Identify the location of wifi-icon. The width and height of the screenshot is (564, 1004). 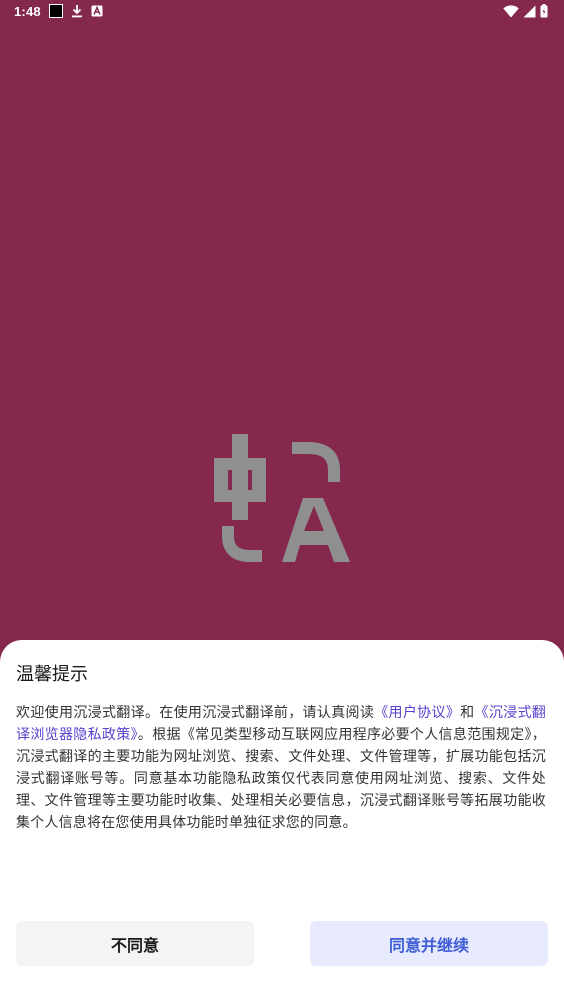
(511, 12).